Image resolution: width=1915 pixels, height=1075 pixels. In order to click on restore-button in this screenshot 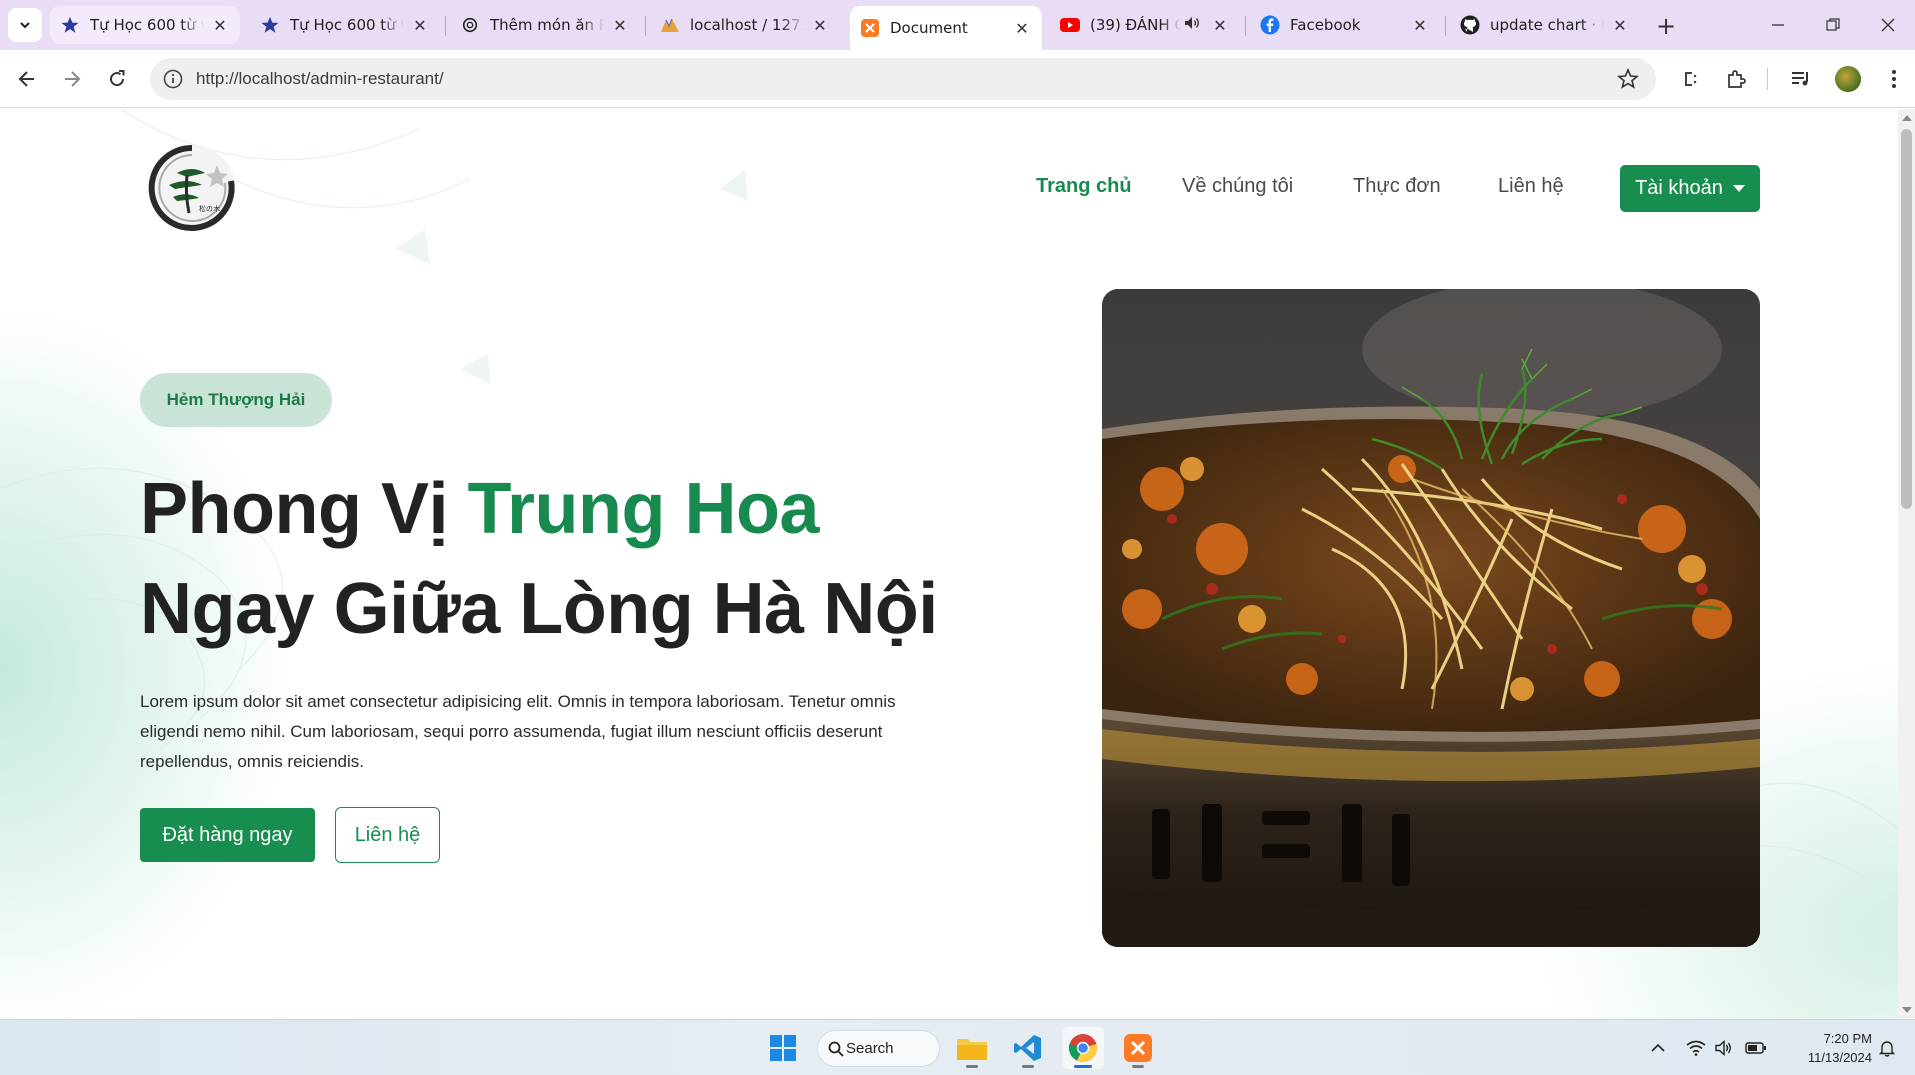, I will do `click(1833, 25)`.